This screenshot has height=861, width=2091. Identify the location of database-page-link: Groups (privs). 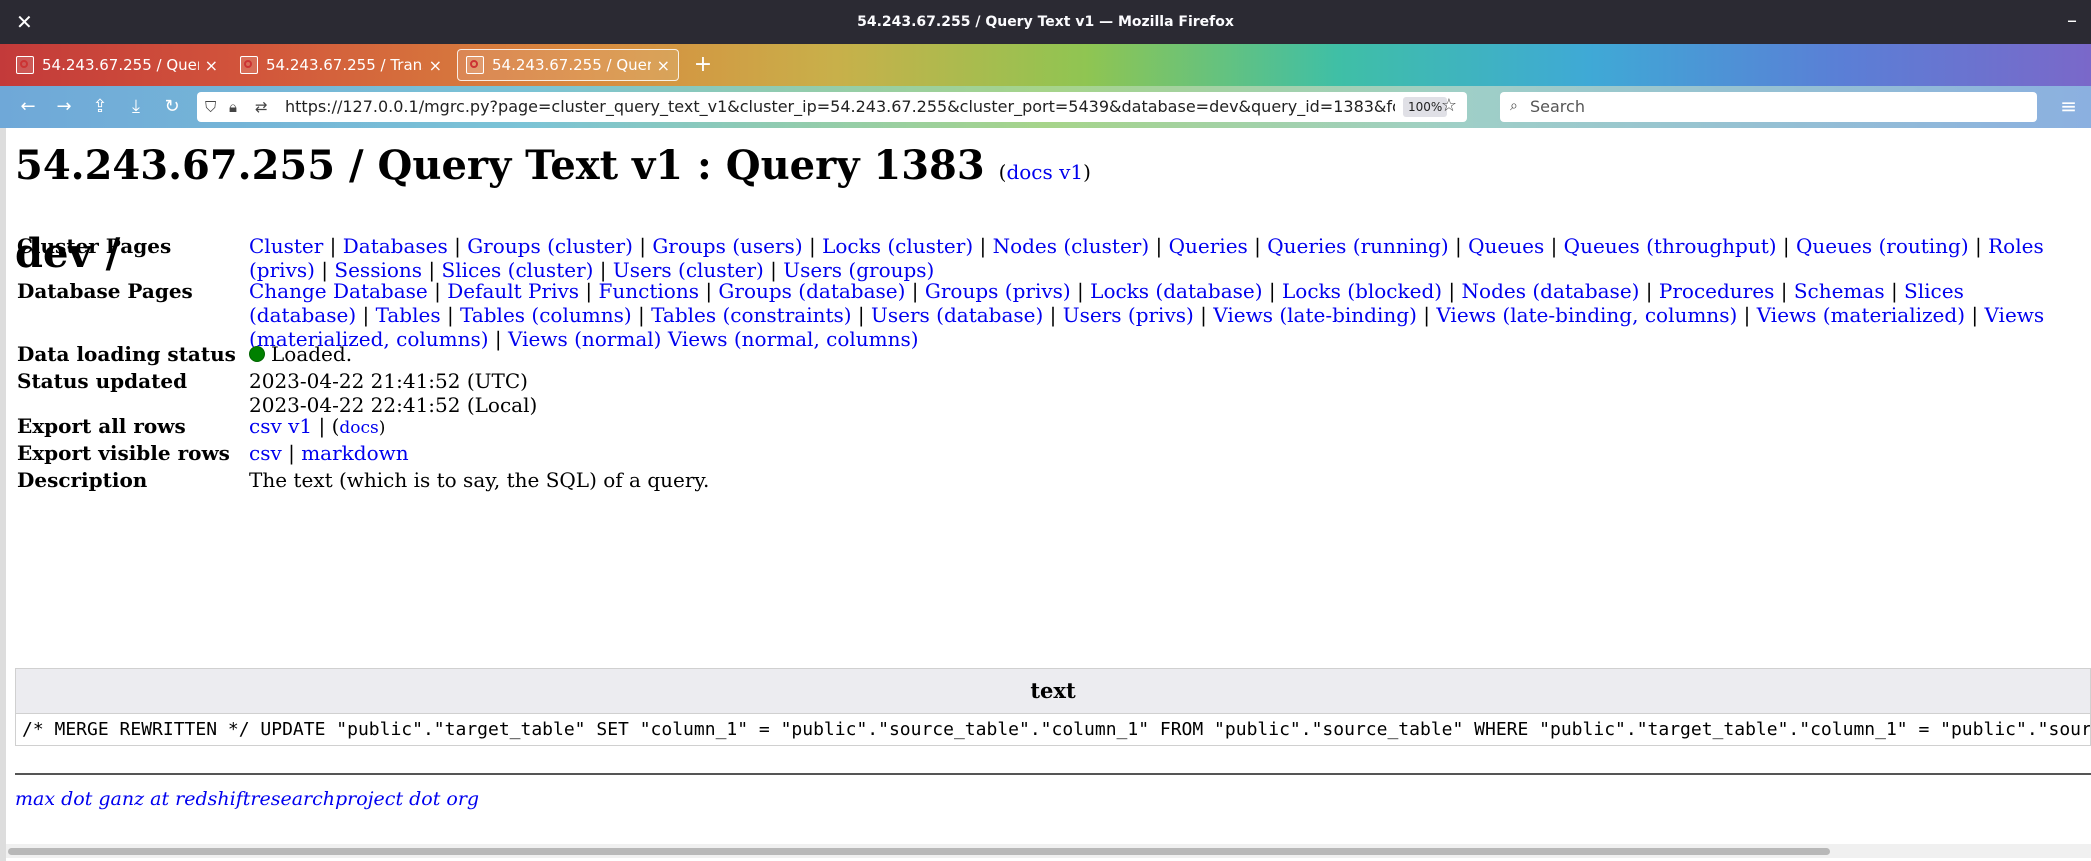
(998, 291).